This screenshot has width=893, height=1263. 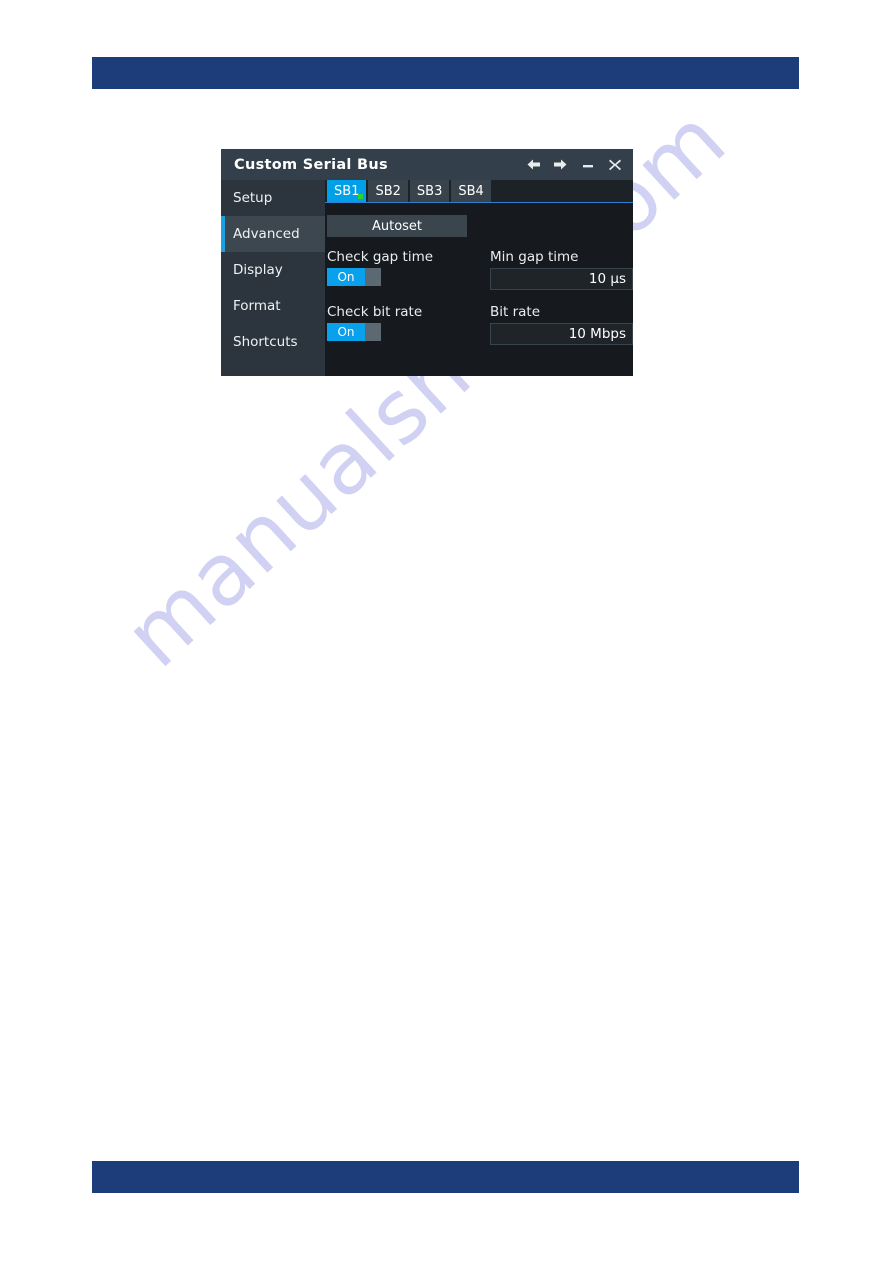 I want to click on bus-tab-strip: SB1 SB2 SB3 SB4, so click(x=479, y=191).